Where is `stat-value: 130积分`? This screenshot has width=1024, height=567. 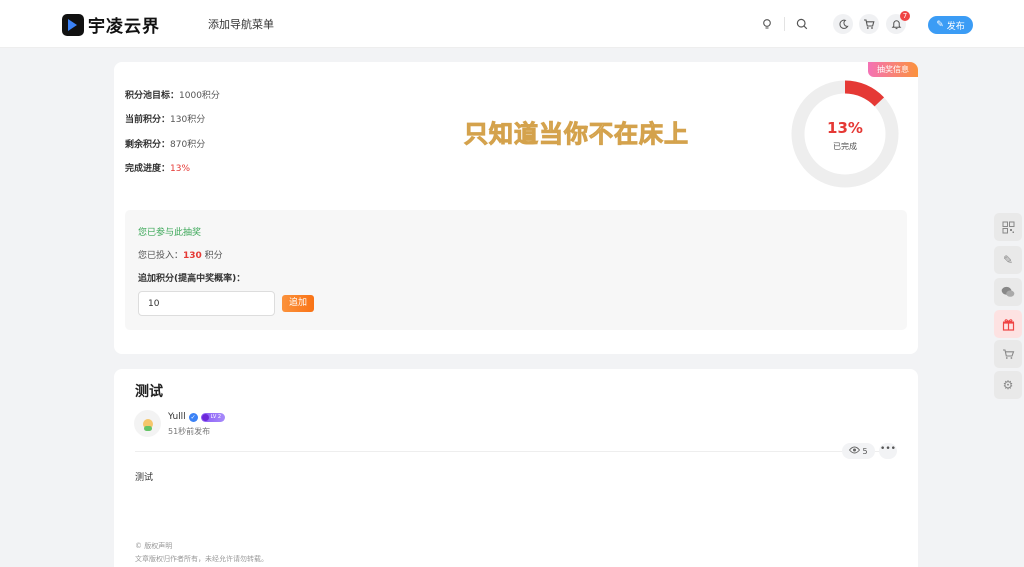
stat-value: 130积分 is located at coordinates (188, 120).